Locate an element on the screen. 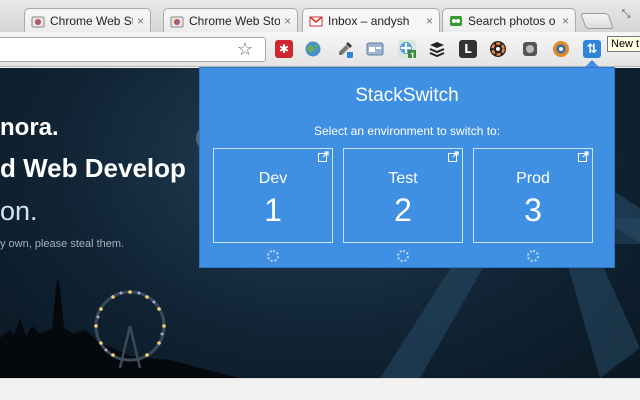  tab-chrome-web-store-2: Chrome Web Sto × is located at coordinates (230, 20).